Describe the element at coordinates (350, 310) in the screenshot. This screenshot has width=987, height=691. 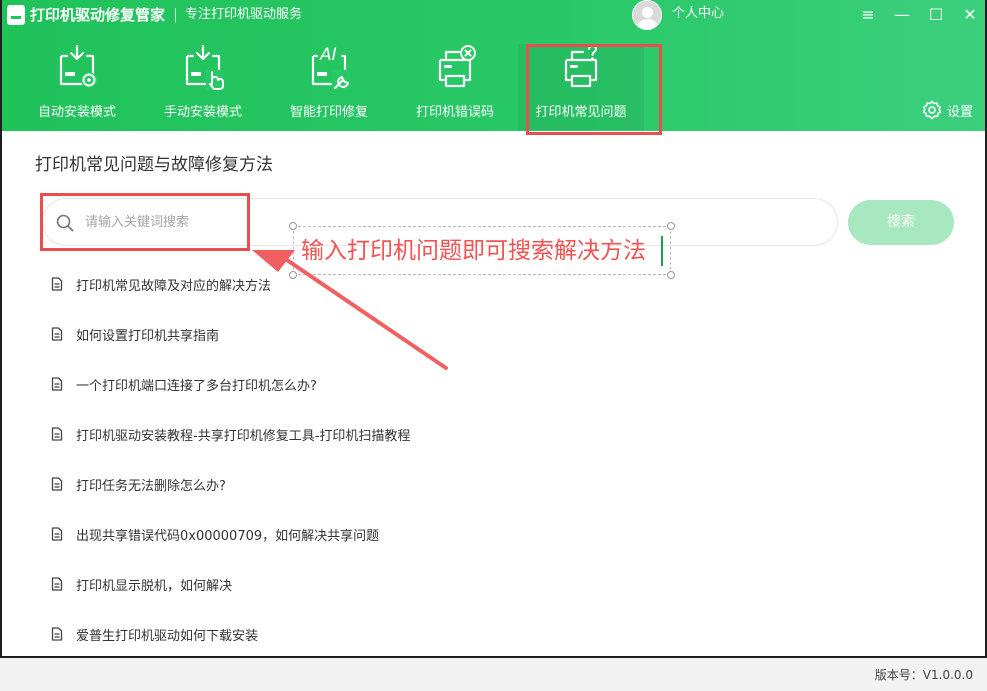
I see `annotation-arrow-icon` at that location.